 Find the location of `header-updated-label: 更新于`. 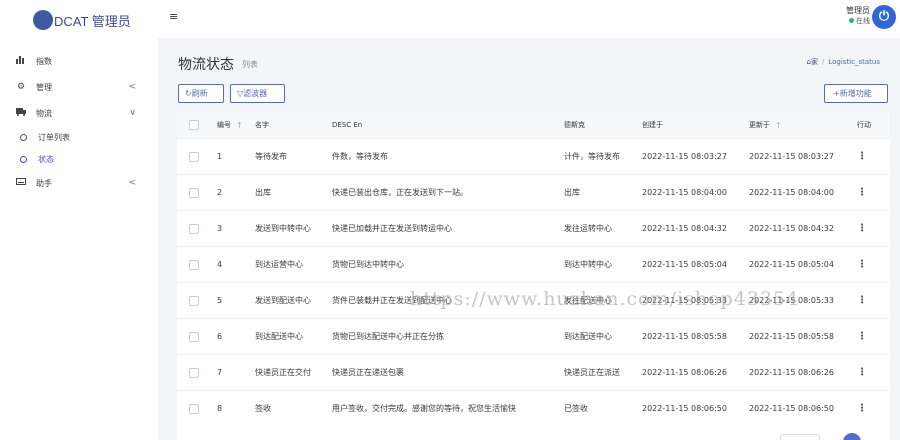

header-updated-label: 更新于 is located at coordinates (759, 125).